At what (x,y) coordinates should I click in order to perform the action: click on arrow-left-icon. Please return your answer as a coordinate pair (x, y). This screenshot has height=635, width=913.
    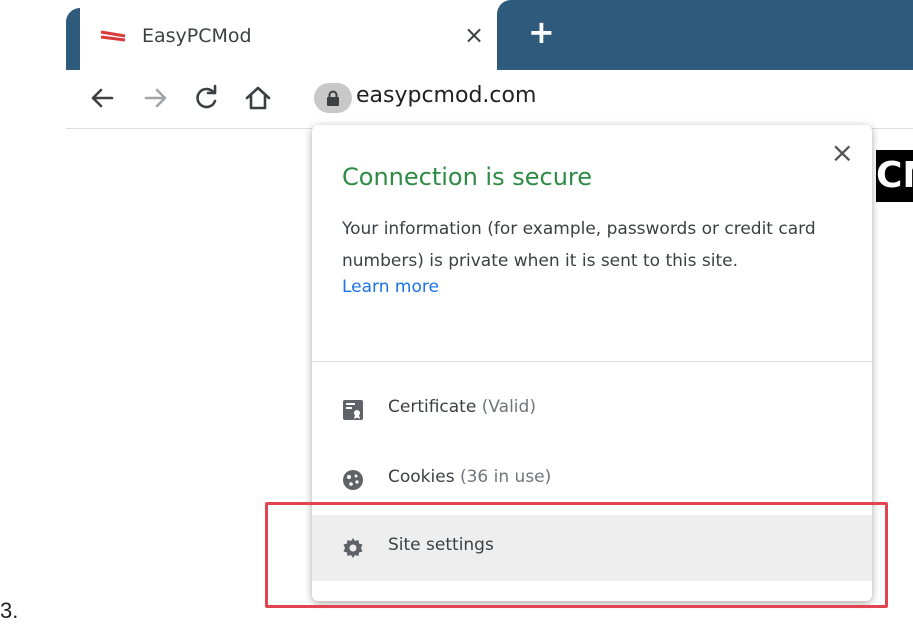
    Looking at the image, I should click on (102, 98).